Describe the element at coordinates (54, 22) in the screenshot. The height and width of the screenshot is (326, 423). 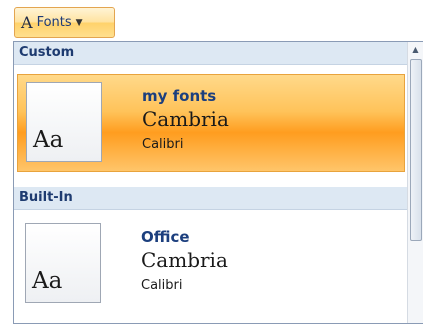
I see `fonts-button-label: Fonts` at that location.